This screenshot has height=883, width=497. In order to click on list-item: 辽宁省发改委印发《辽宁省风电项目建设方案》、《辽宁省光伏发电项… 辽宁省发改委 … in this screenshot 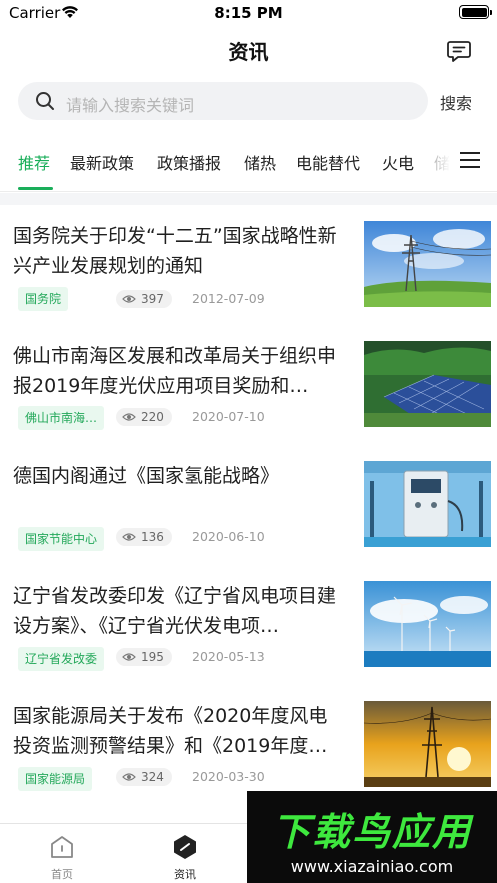, I will do `click(248, 625)`.